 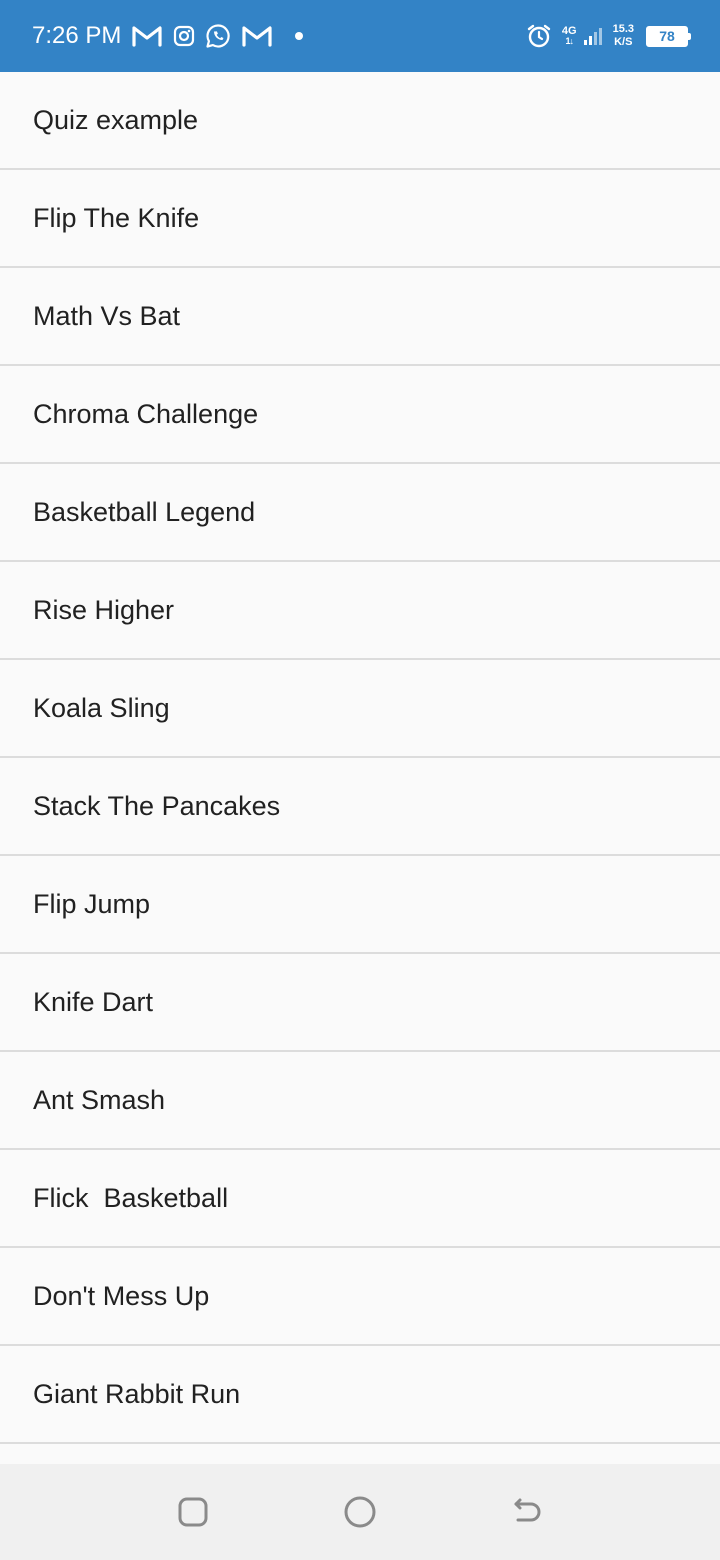 I want to click on list-item: Ant Smash, so click(x=360, y=1101).